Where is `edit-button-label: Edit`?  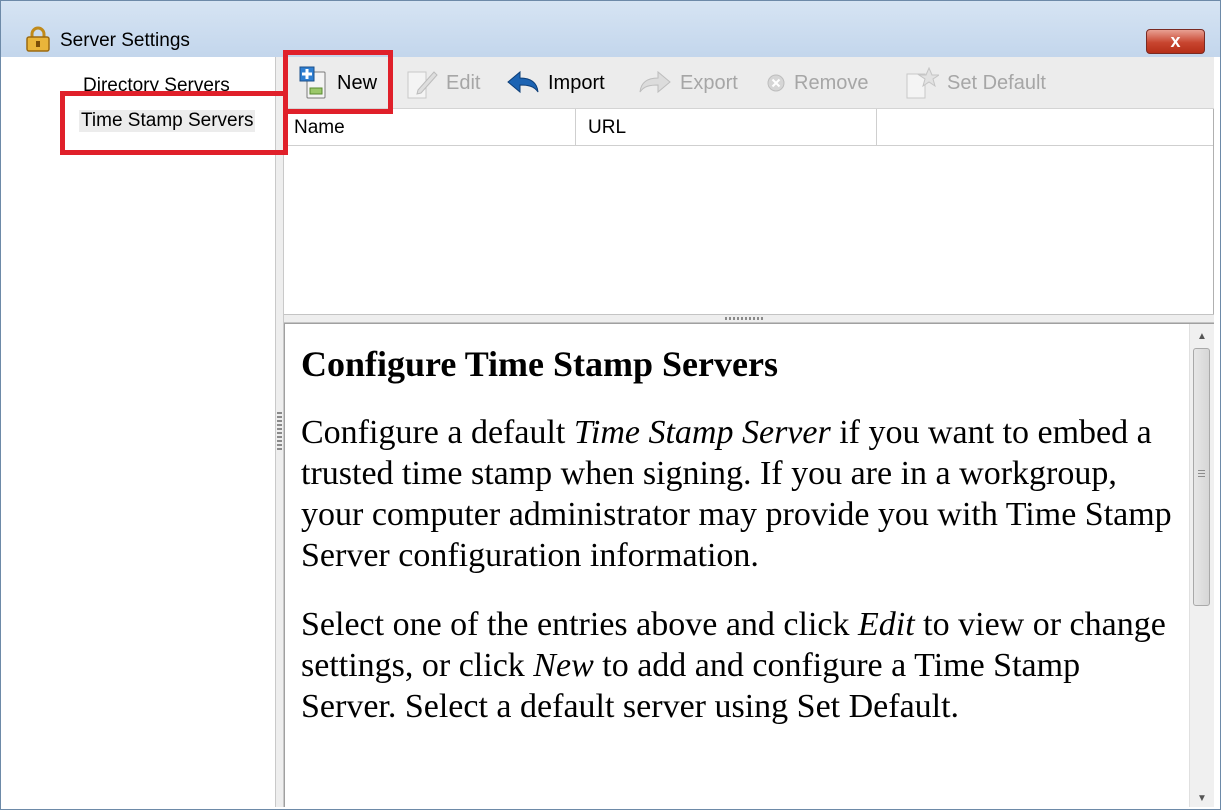
edit-button-label: Edit is located at coordinates (463, 82).